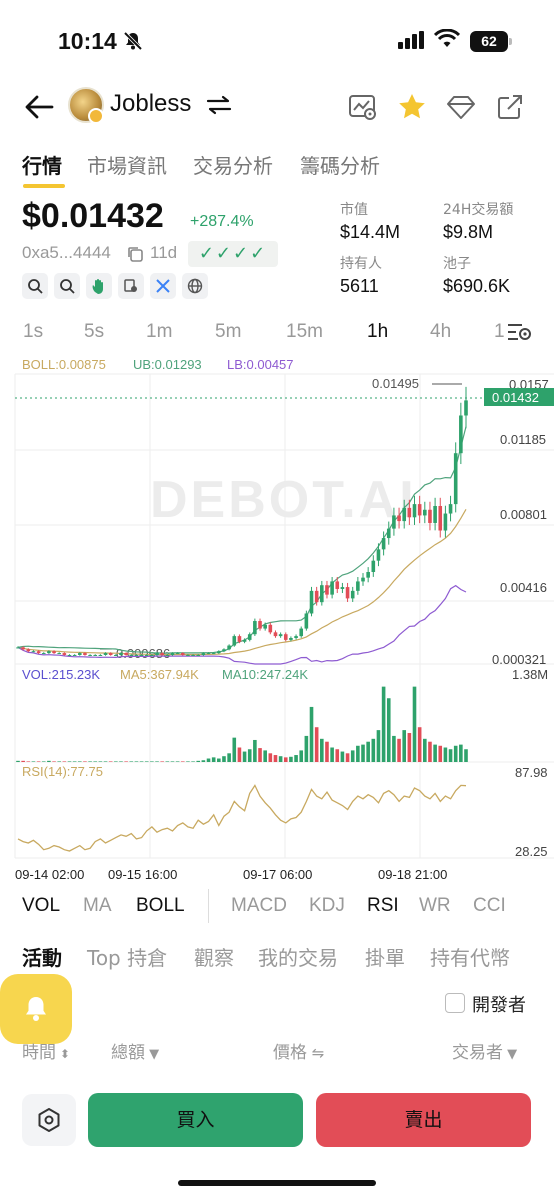 The width and height of the screenshot is (554, 1200). What do you see at coordinates (44, 186) in the screenshot?
I see `active-tab-underline` at bounding box center [44, 186].